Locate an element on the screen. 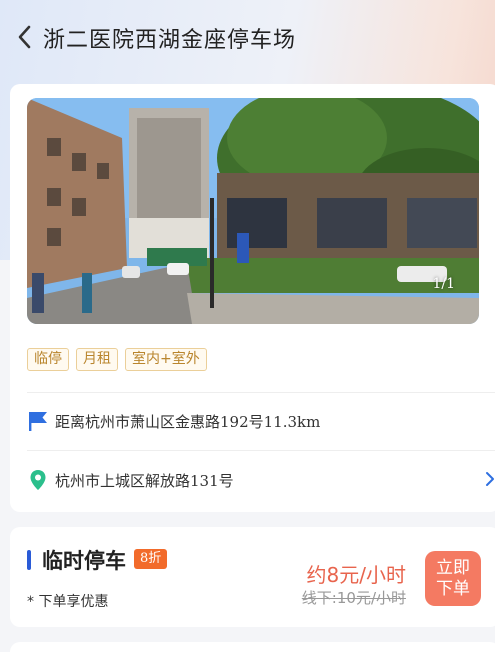 This screenshot has height=652, width=495. price-text: 约8元/小时 is located at coordinates (356, 575).